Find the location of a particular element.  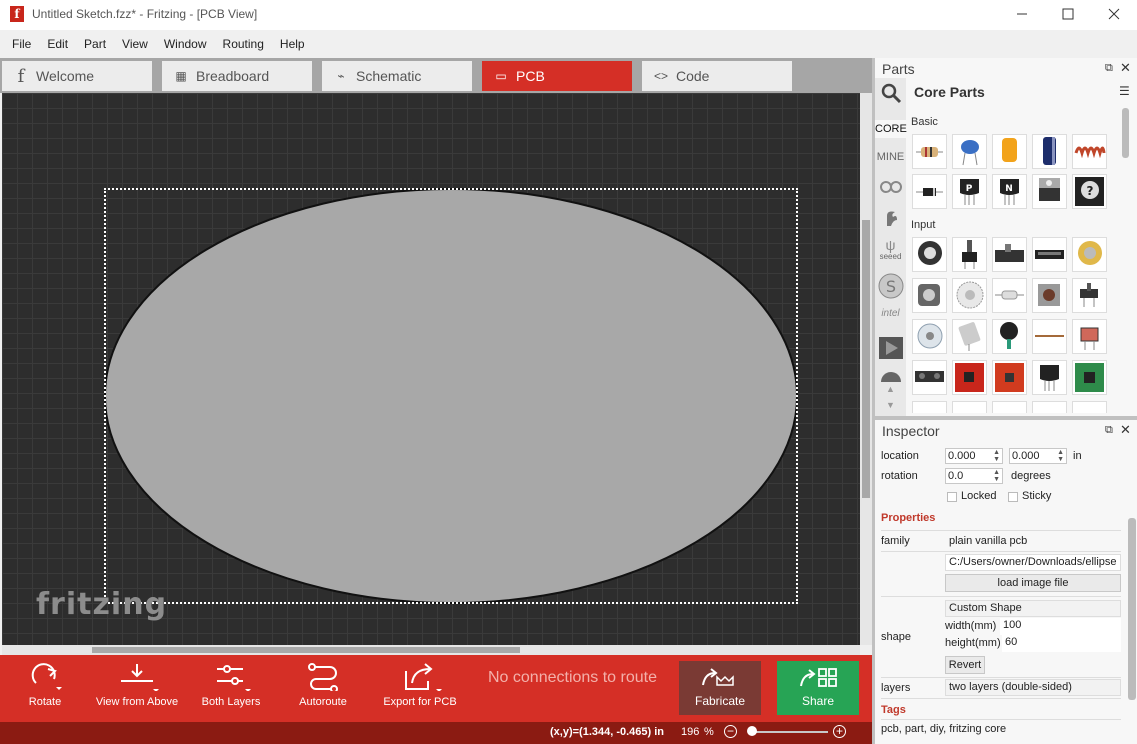

scroll-down-arrow-icon: ▼ is located at coordinates (890, 405).